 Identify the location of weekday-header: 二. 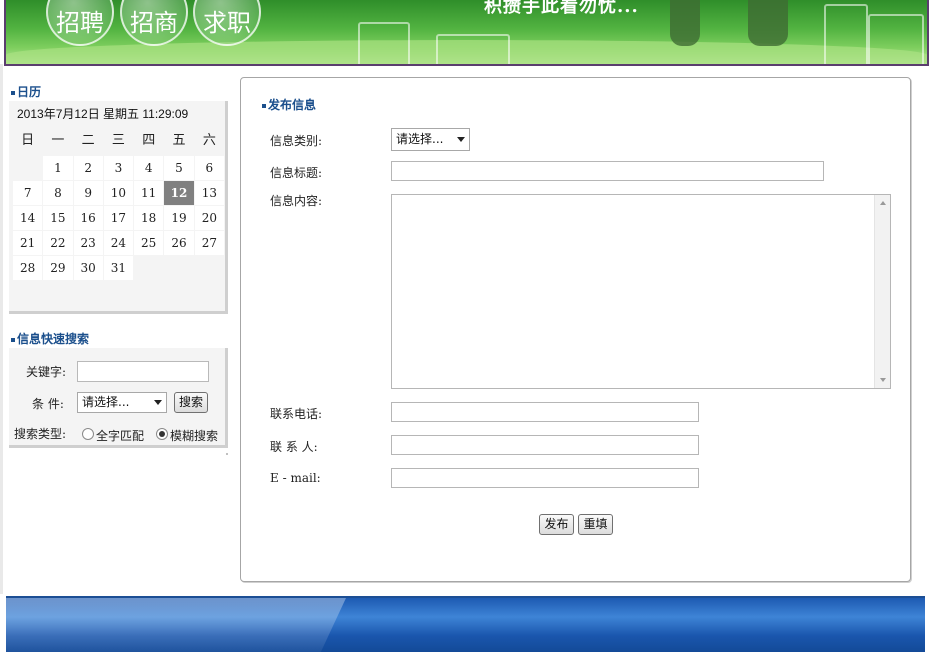
(88, 141).